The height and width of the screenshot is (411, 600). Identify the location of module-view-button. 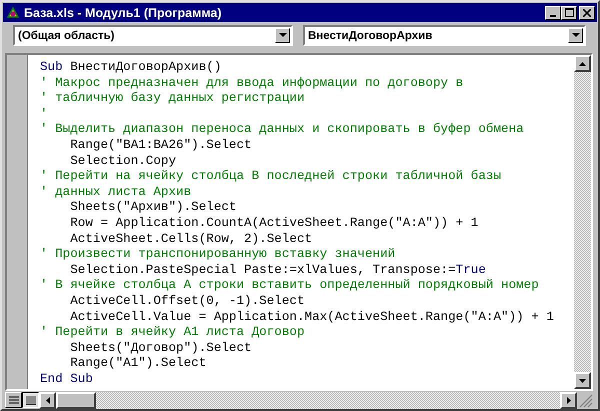
(30, 400).